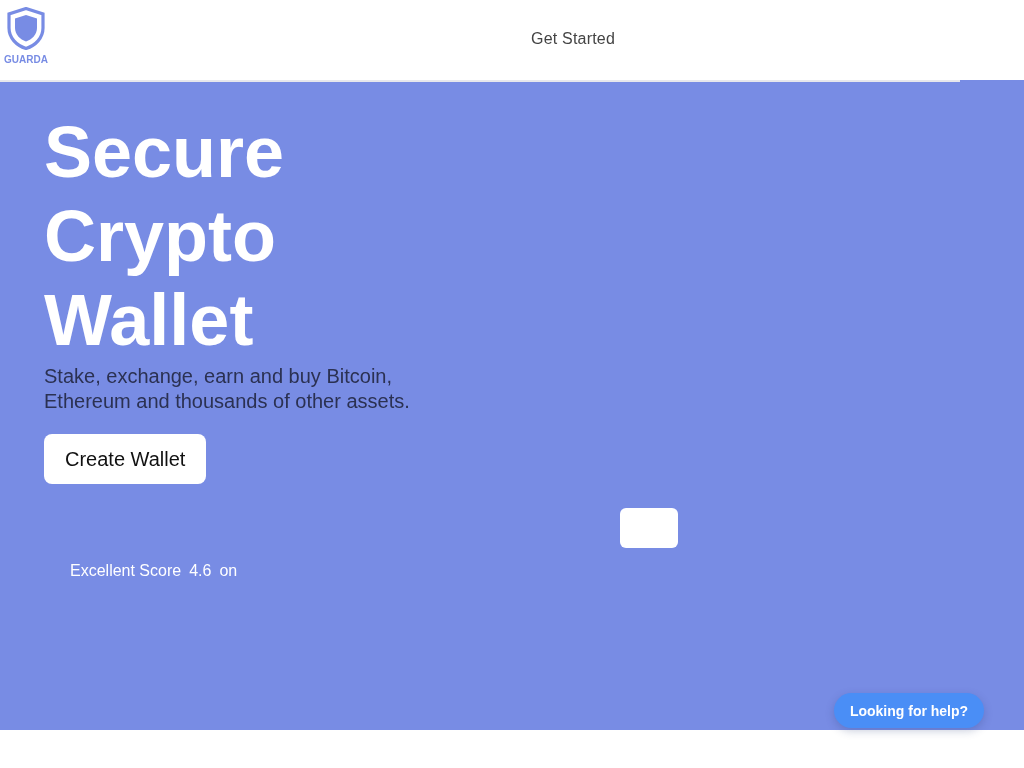 This screenshot has height=768, width=1024. I want to click on empty-button, so click(649, 528).